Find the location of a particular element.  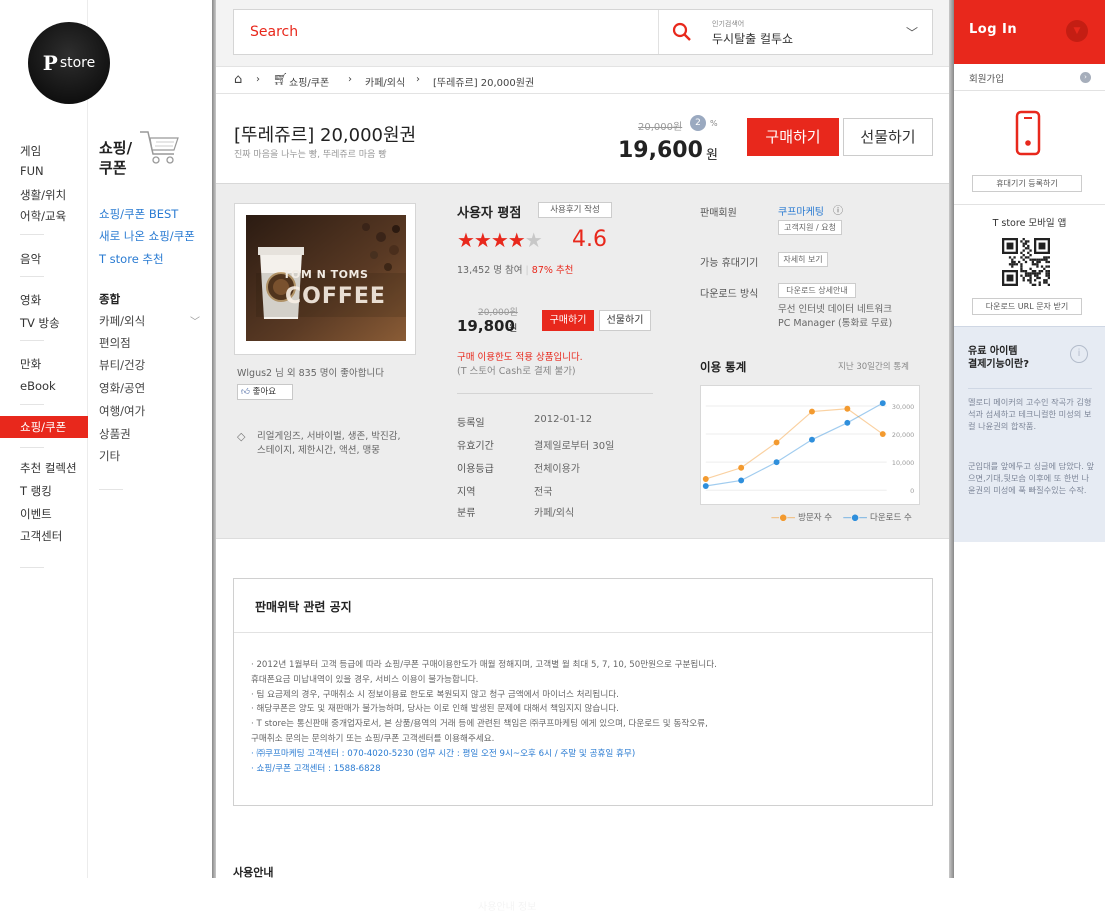

subnav-item-travel: 여행/여가 is located at coordinates (122, 411).